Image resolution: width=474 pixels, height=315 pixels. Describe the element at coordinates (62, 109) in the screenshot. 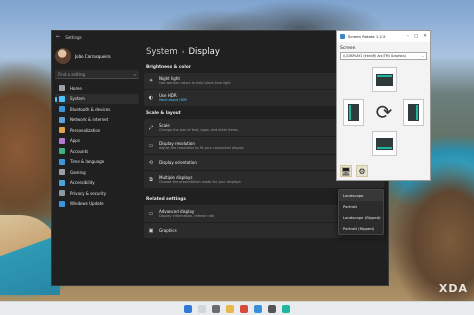

I see `bluetooth-icon` at that location.